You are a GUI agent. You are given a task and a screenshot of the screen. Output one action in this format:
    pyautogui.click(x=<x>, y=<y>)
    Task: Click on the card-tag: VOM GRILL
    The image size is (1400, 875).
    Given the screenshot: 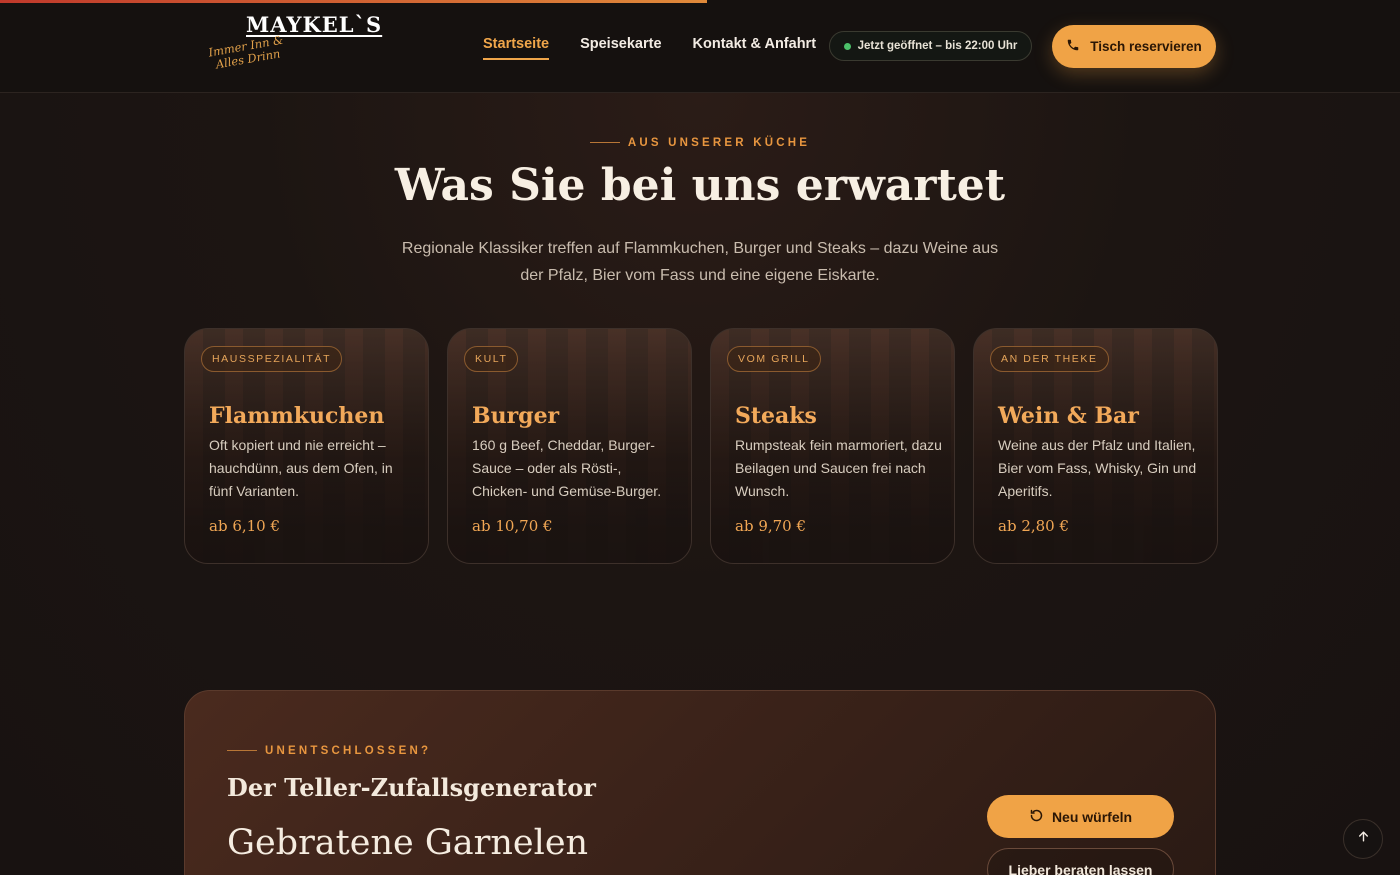 What is the action you would take?
    pyautogui.click(x=774, y=359)
    